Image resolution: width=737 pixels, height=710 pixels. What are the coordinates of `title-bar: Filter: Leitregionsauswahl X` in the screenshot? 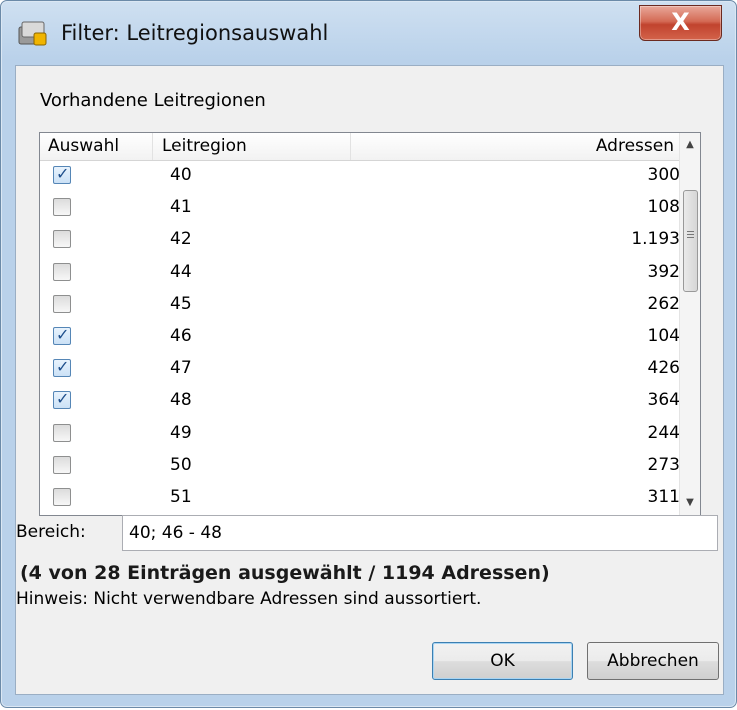 It's located at (368, 33).